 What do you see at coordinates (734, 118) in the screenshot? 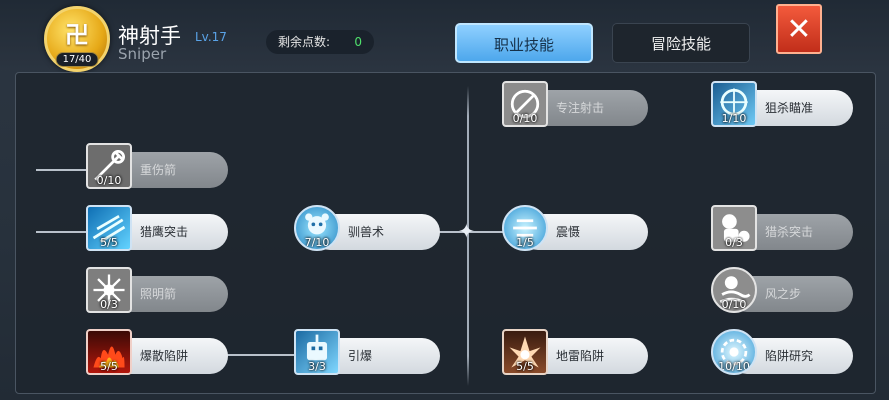
I see `skill-level: 1/10` at bounding box center [734, 118].